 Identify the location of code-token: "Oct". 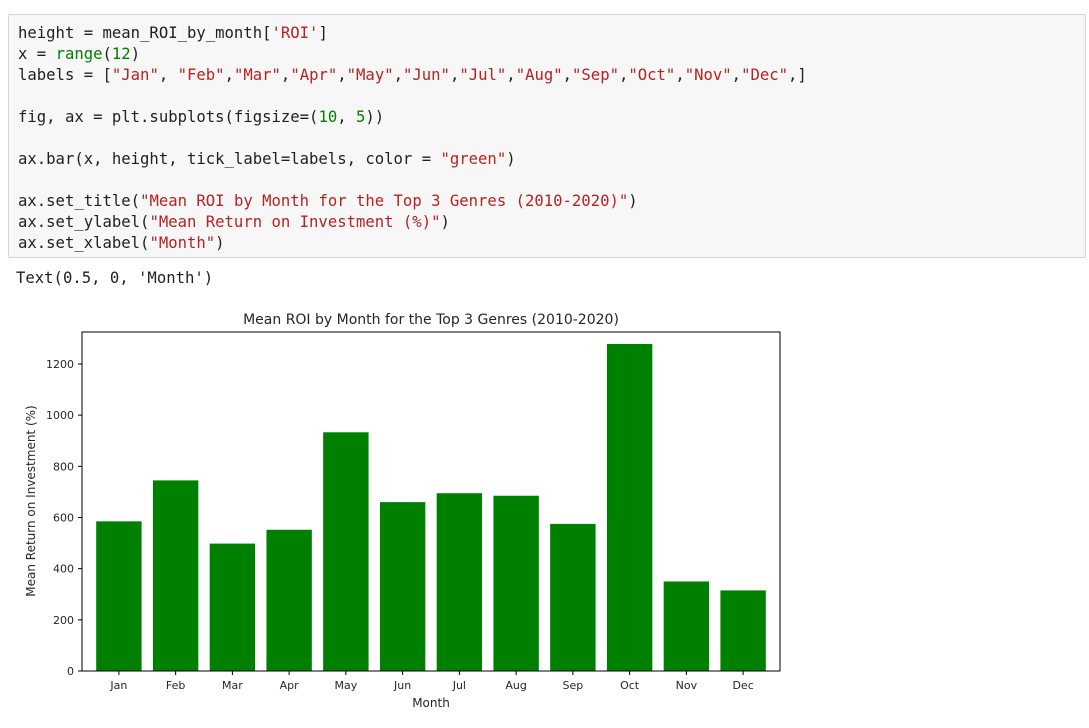
(652, 75).